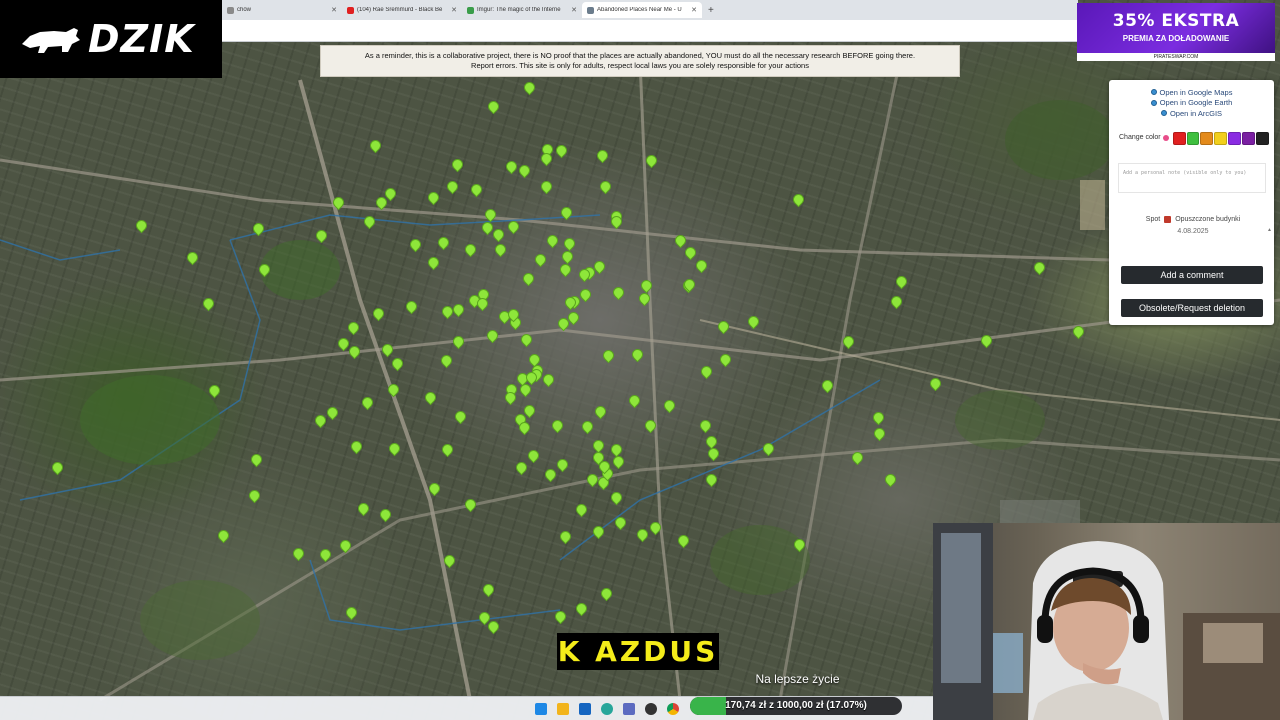  I want to click on donation-goal-bar: 170,74 zł z 1000,00 zł (17.07%), so click(796, 706).